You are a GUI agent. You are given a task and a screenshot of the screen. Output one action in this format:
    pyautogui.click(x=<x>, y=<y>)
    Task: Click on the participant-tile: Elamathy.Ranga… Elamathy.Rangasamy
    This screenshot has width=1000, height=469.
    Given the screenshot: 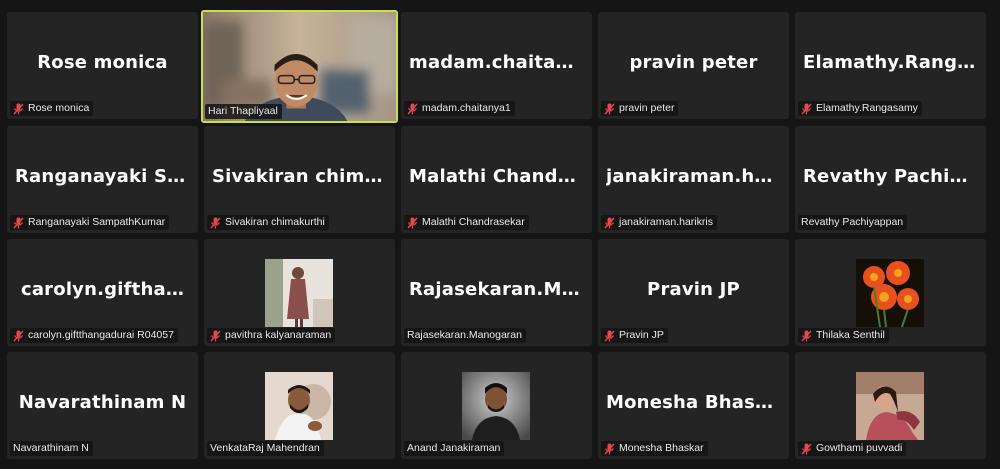 What is the action you would take?
    pyautogui.click(x=890, y=65)
    